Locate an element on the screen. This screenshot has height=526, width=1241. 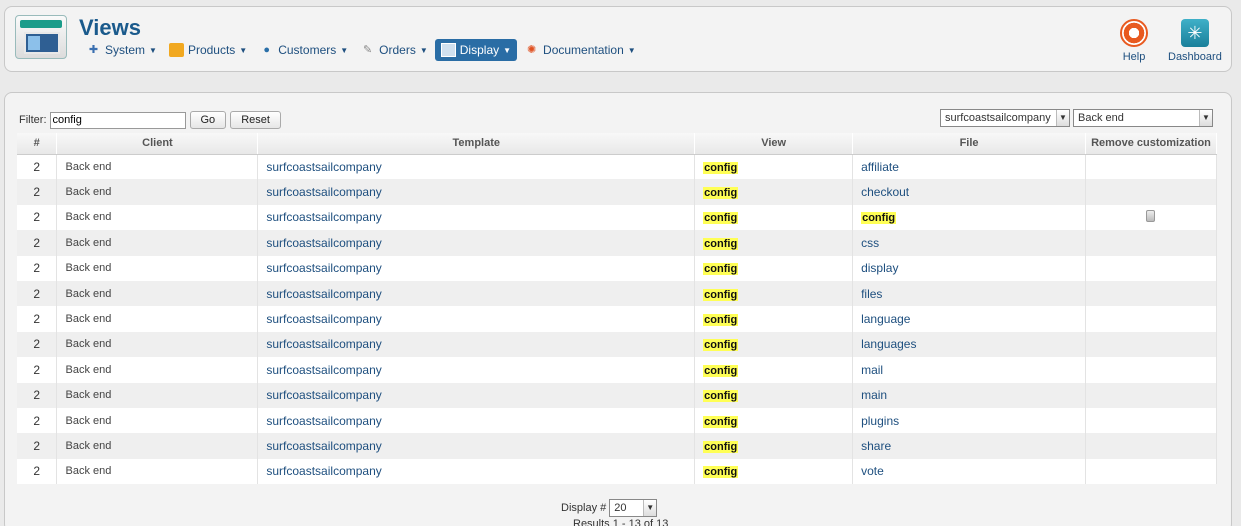
dashboard-icon: ✳ is located at coordinates (1194, 33).